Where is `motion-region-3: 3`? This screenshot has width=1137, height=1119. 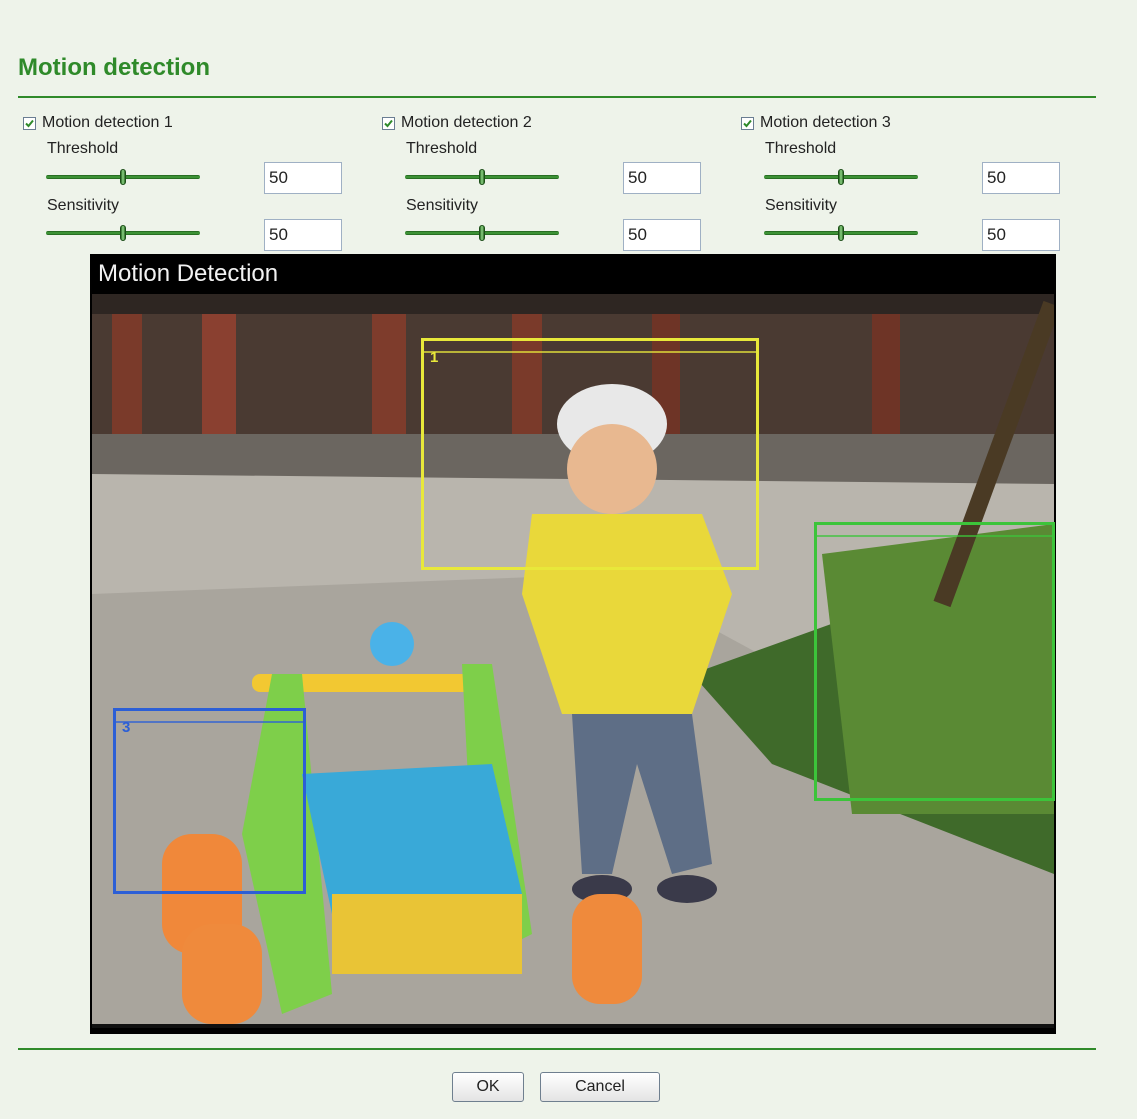 motion-region-3: 3 is located at coordinates (209, 801).